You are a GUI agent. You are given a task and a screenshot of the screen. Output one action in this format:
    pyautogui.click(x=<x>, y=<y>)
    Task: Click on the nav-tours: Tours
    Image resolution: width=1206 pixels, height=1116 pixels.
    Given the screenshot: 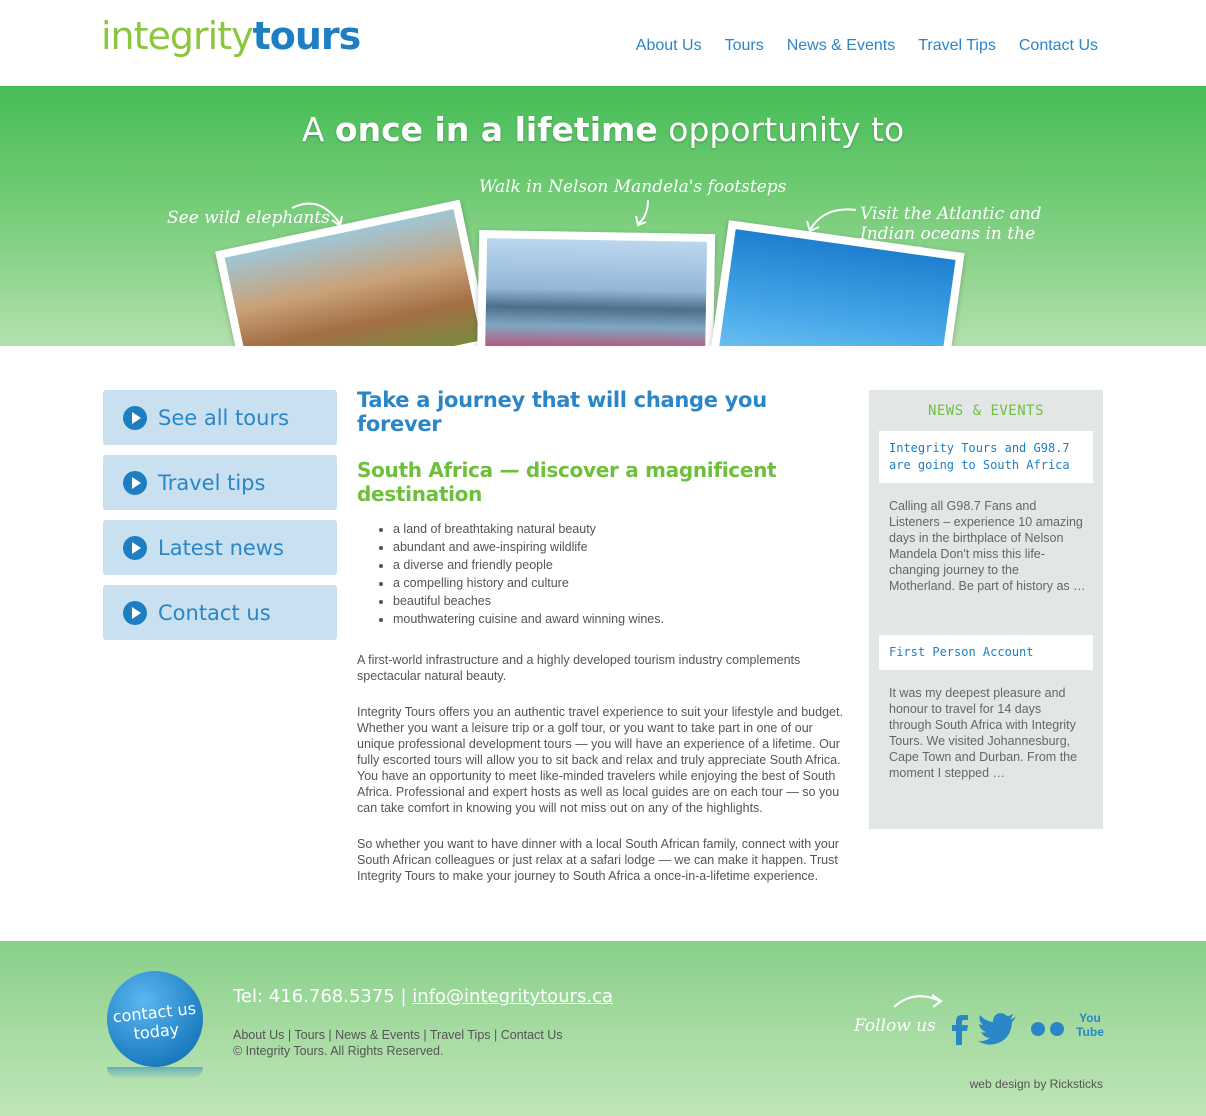 What is the action you would take?
    pyautogui.click(x=744, y=46)
    